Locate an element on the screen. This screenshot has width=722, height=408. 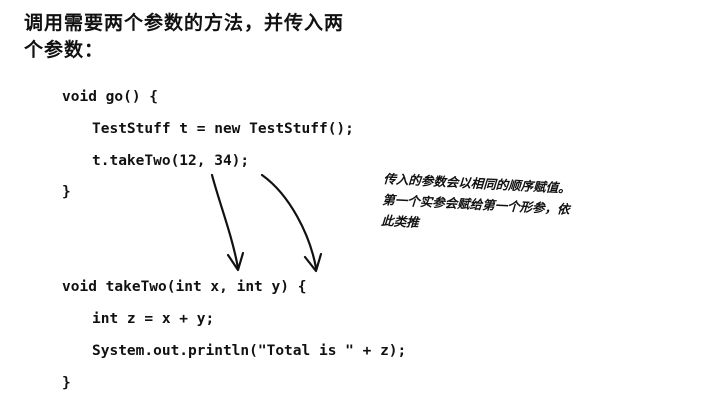
arrow-34-to-y is located at coordinates (289, 221).